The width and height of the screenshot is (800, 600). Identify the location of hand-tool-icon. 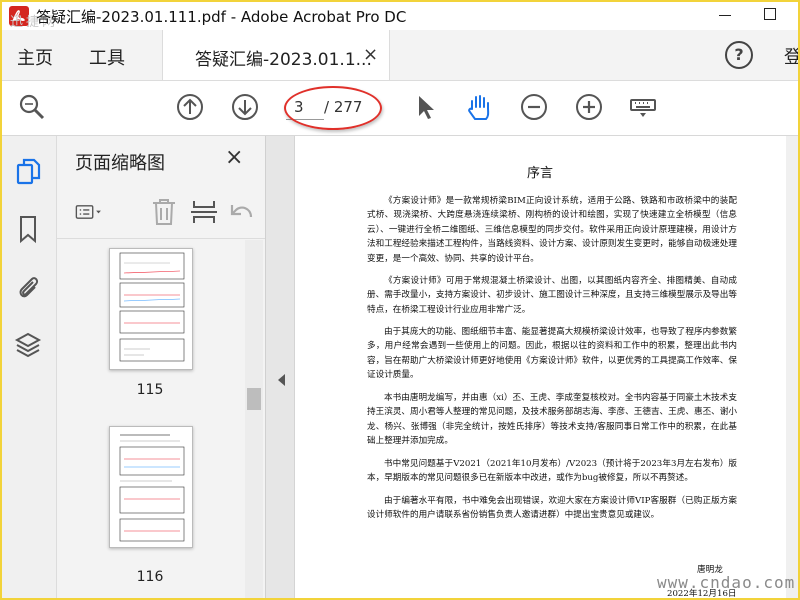
(479, 107).